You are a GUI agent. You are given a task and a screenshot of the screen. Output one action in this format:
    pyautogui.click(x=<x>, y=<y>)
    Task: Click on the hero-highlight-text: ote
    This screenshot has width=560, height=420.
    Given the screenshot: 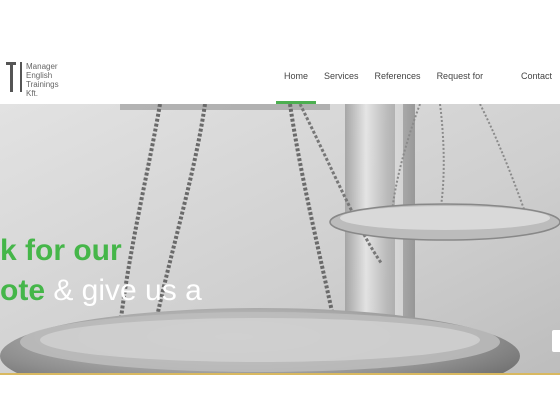 What is the action you would take?
    pyautogui.click(x=22, y=290)
    